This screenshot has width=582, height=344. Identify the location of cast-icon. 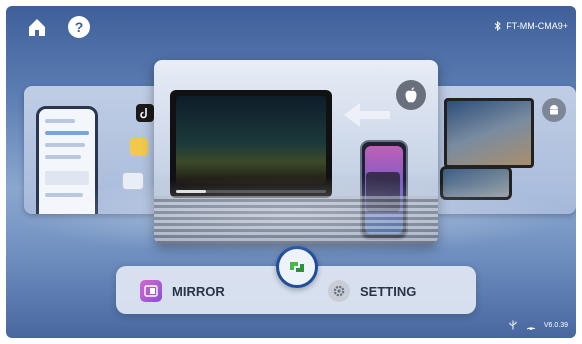
(531, 328).